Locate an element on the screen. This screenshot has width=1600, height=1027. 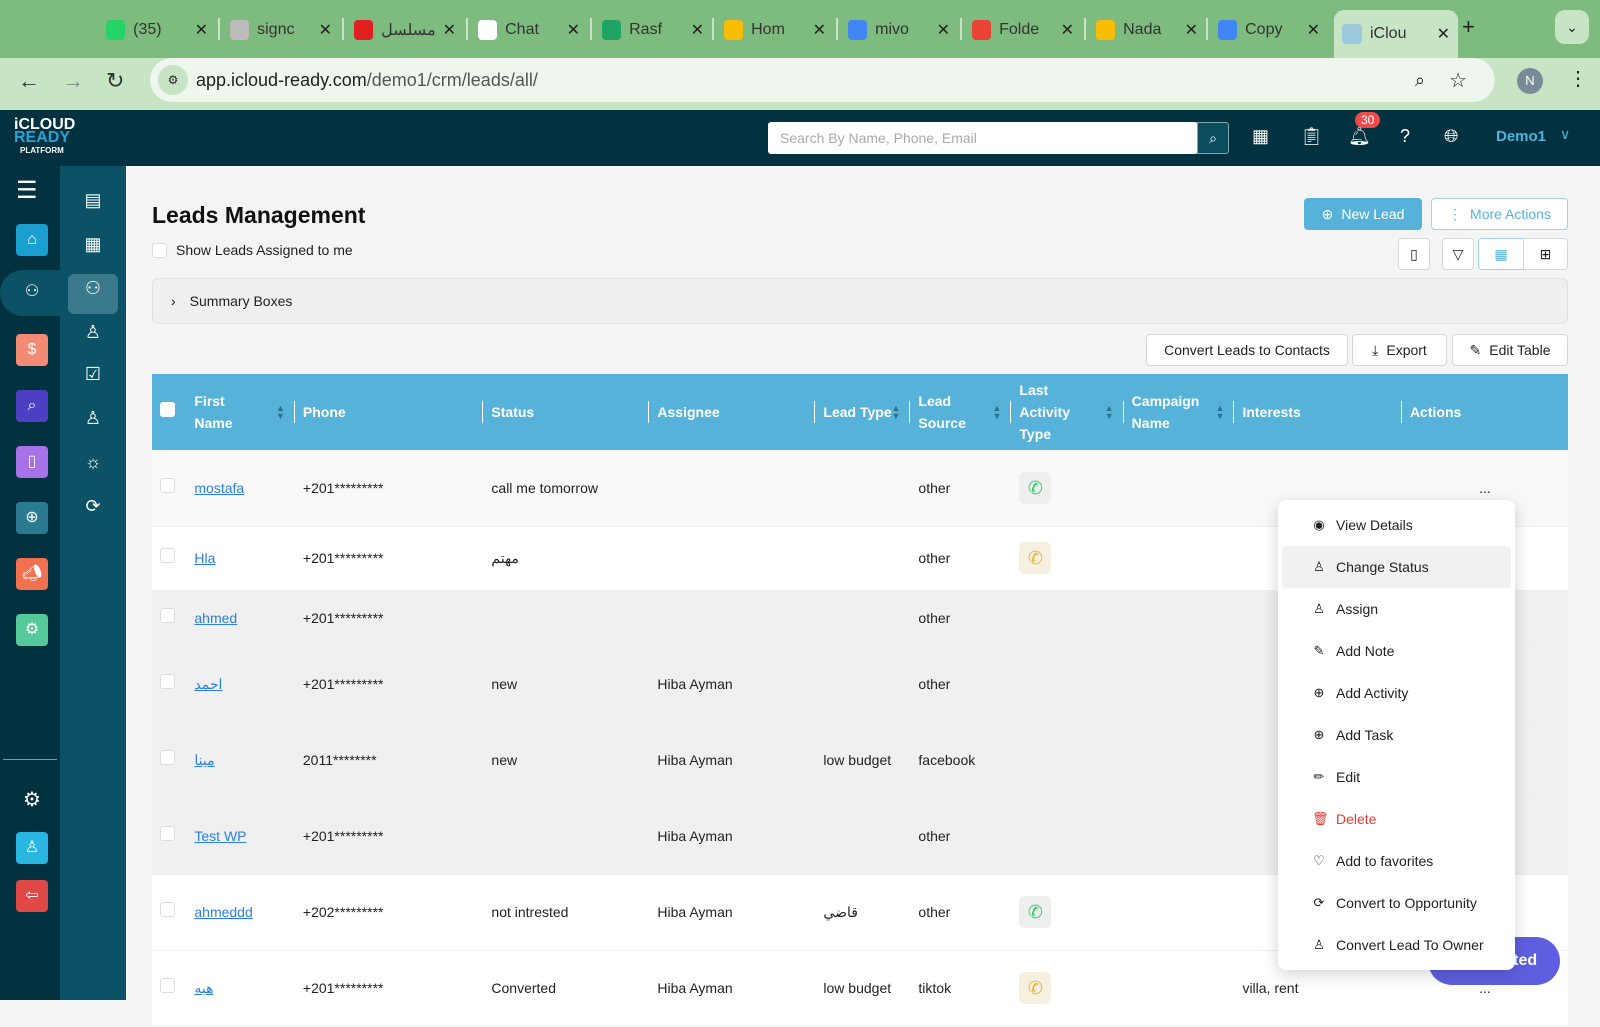
user-key-icon: ♙ is located at coordinates (93, 418).